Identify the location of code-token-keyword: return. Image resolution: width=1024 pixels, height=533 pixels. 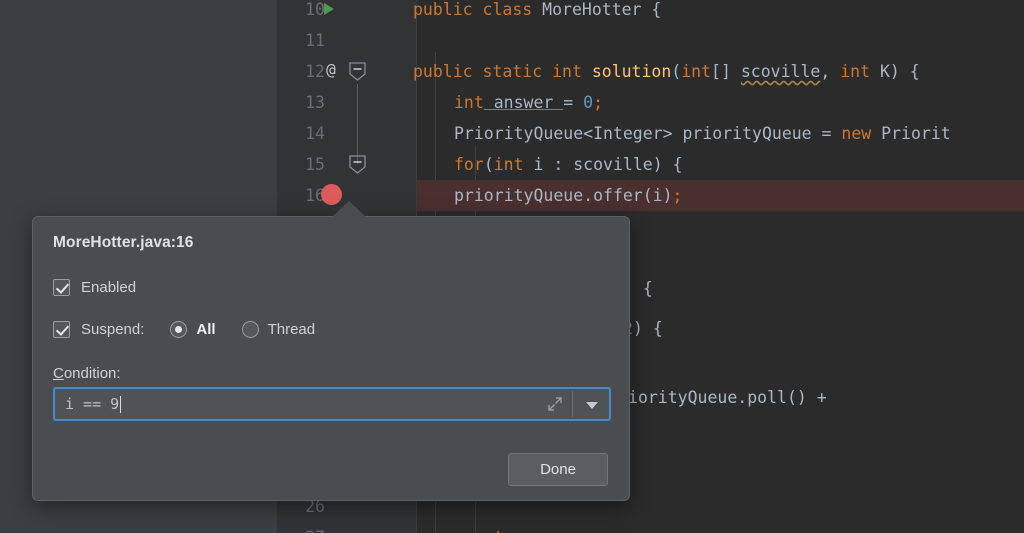
(504, 530).